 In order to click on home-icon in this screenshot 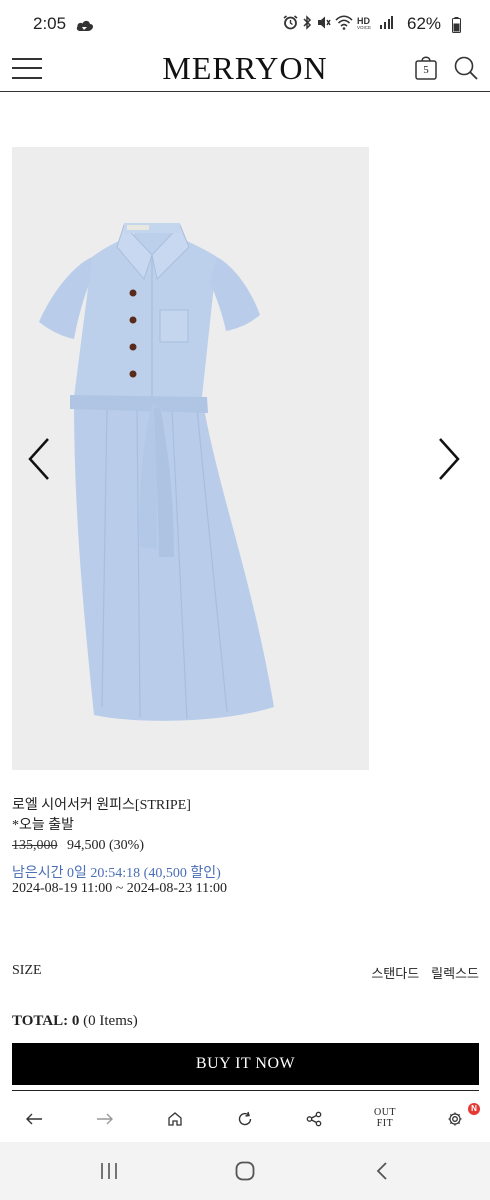, I will do `click(175, 1119)`.